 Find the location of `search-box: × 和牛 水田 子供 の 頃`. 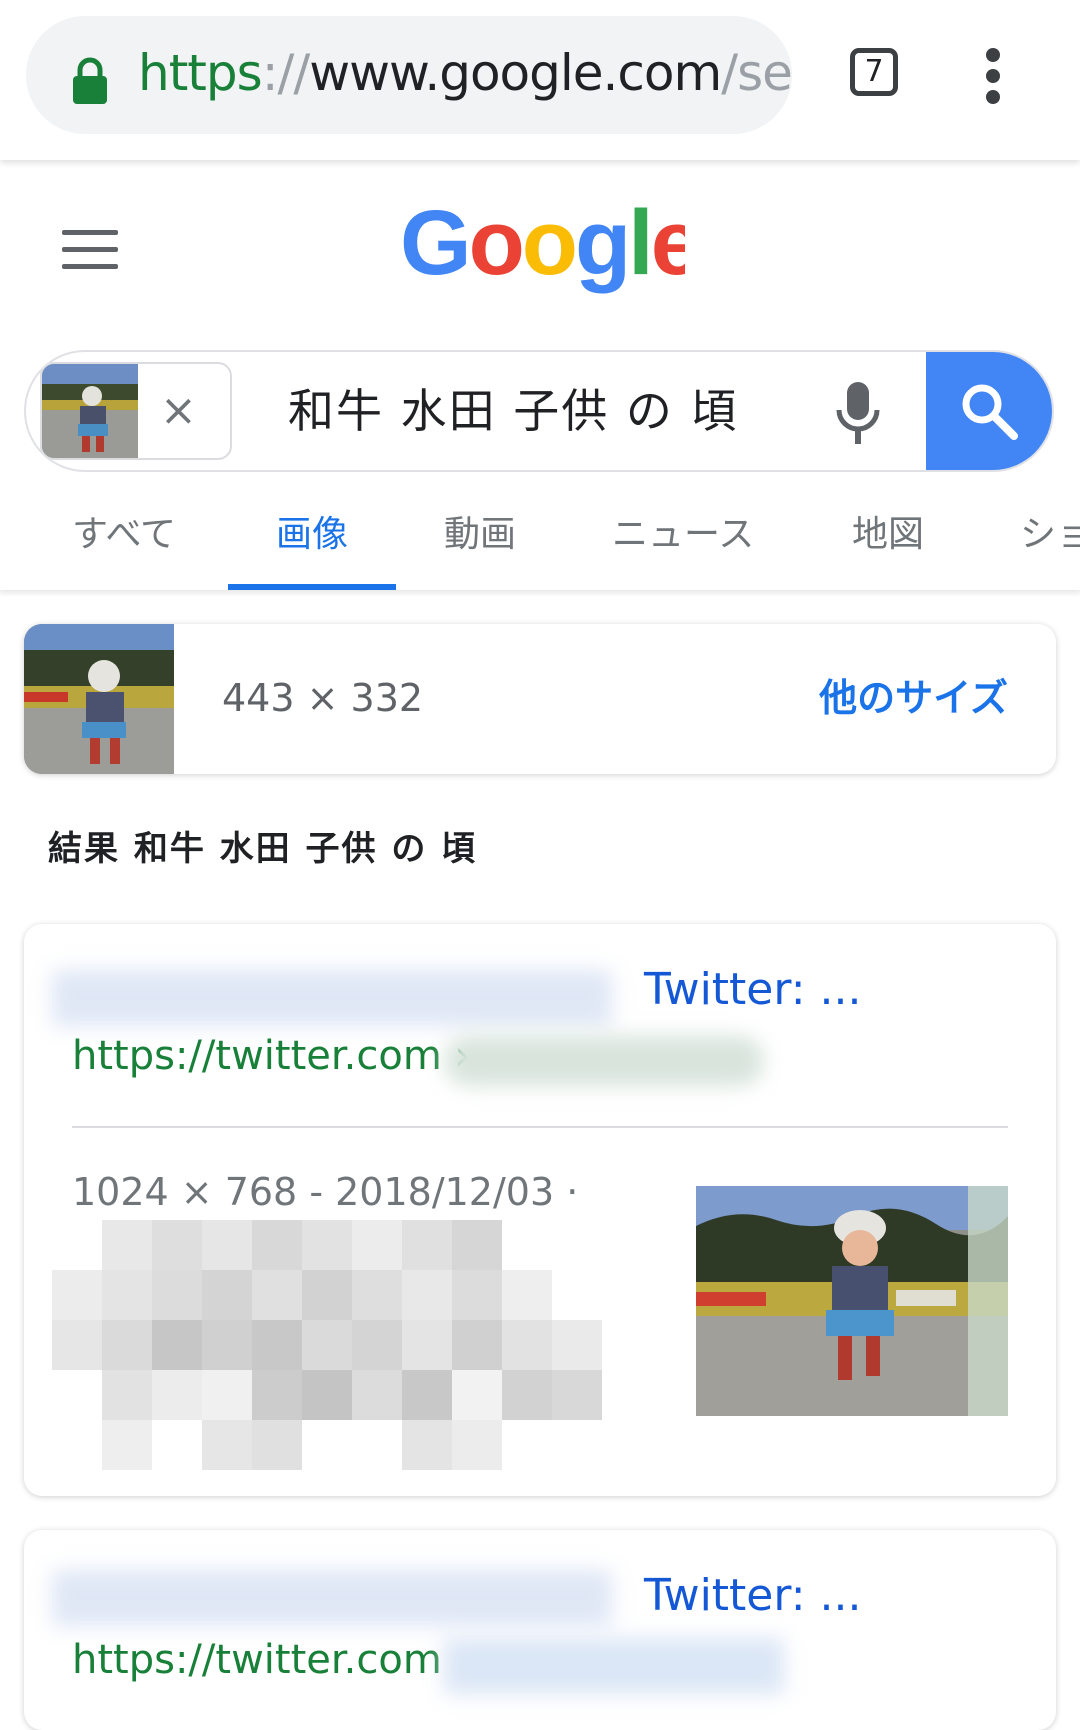

search-box: × 和牛 水田 子供 の 頃 is located at coordinates (539, 411).